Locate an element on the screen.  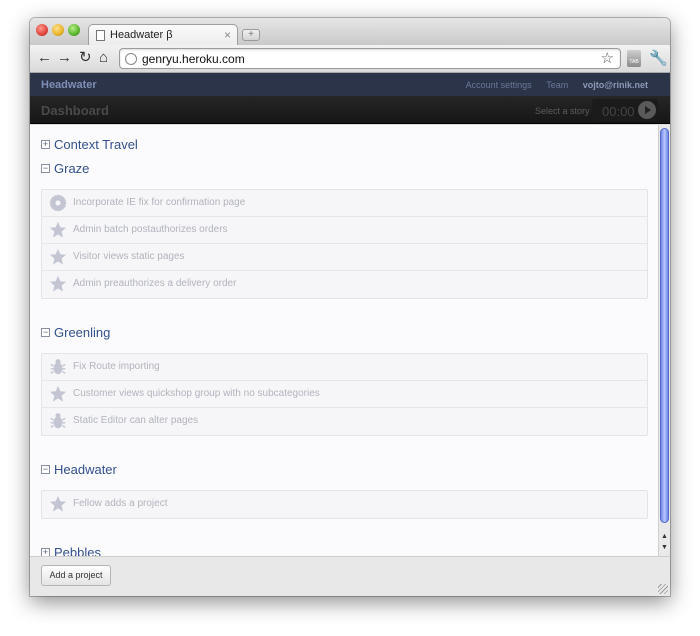
extension-icon: TAB is located at coordinates (634, 58).